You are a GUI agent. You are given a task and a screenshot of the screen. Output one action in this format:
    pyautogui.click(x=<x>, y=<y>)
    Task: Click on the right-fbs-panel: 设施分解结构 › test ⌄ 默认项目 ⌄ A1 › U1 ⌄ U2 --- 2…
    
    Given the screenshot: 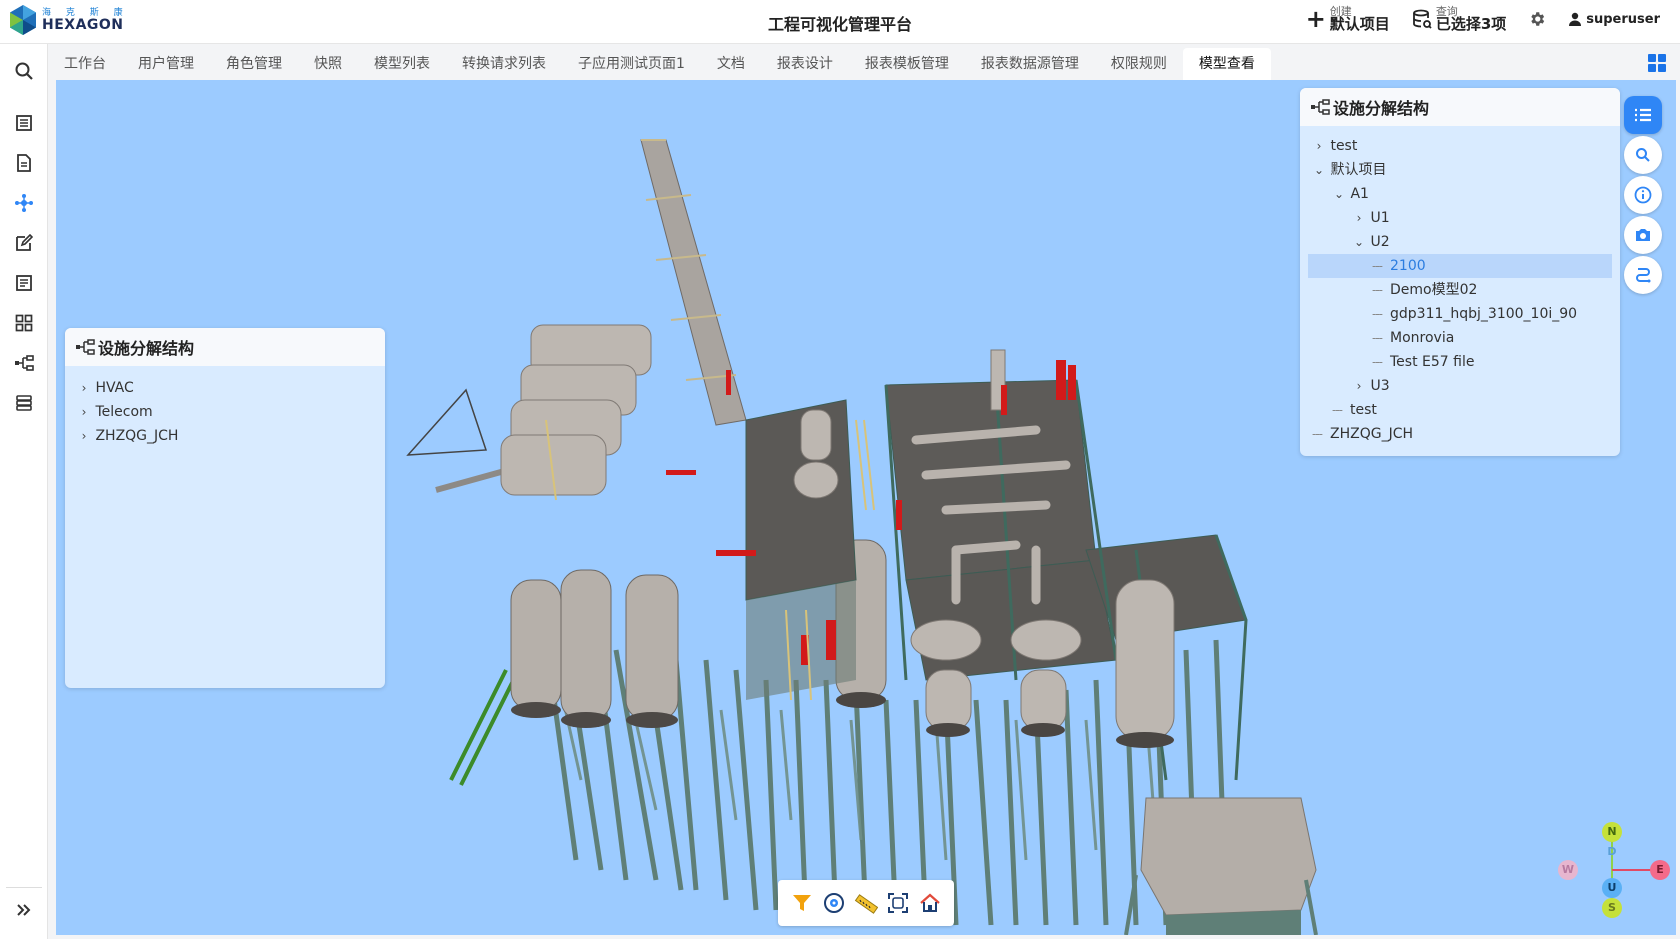 What is the action you would take?
    pyautogui.click(x=1460, y=272)
    